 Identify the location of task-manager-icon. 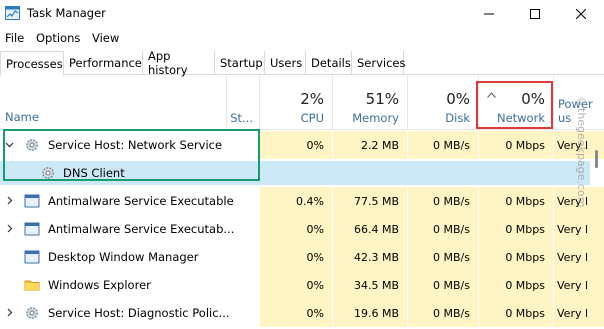
(12, 13).